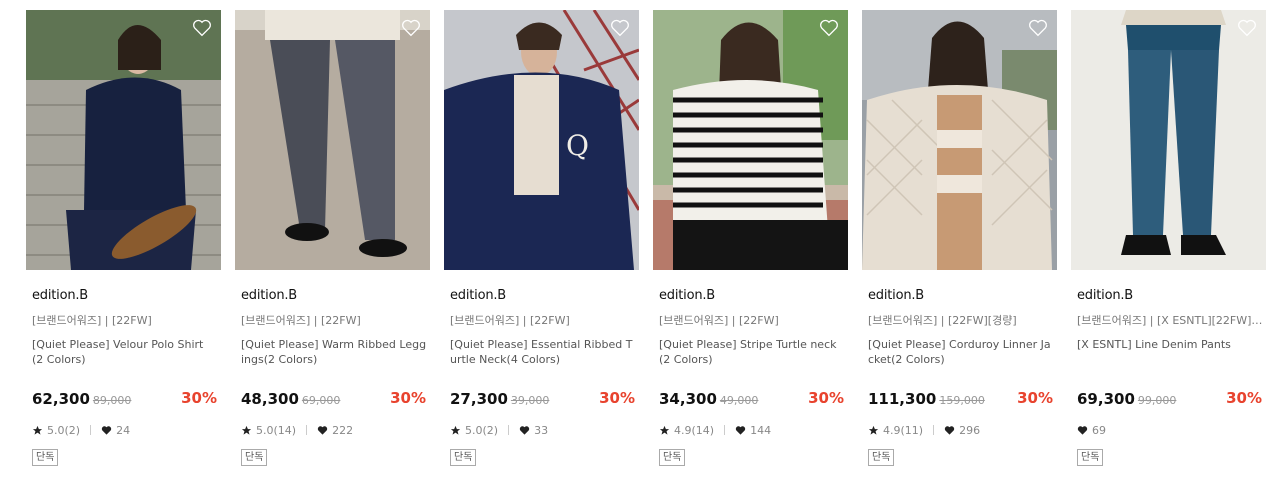 The height and width of the screenshot is (496, 1267). Describe the element at coordinates (942, 320) in the screenshot. I see `product-tags: [브랜드어워즈] | [22FW][경량]` at that location.